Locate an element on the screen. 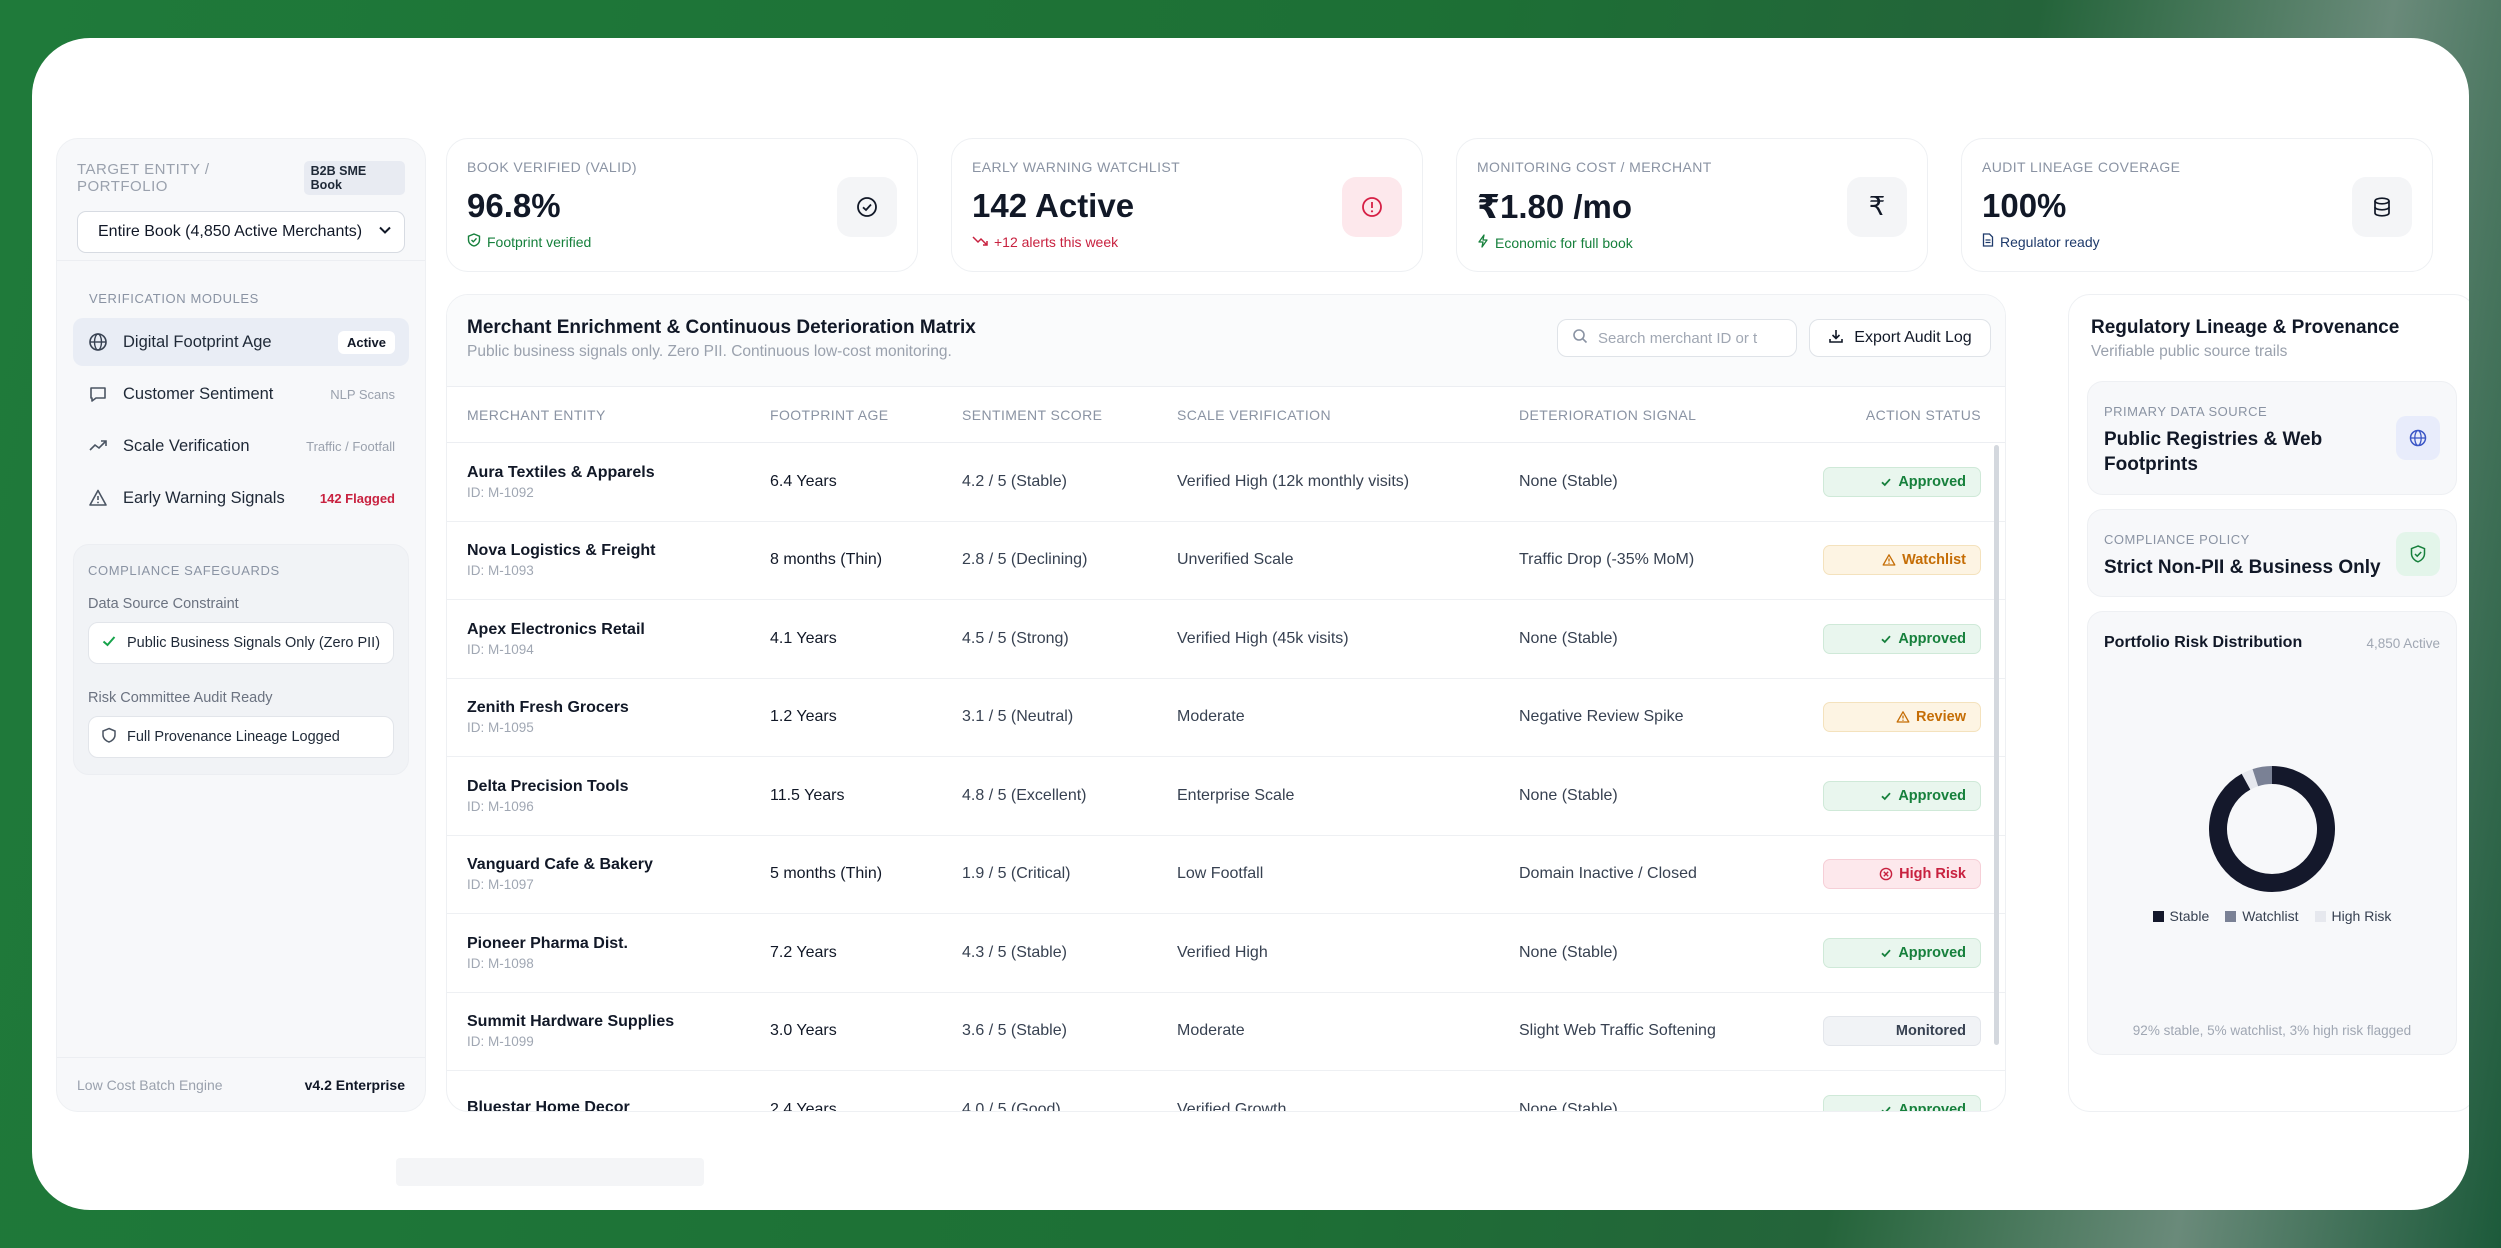  merchant-id: ID: M-1094 is located at coordinates (500, 649).